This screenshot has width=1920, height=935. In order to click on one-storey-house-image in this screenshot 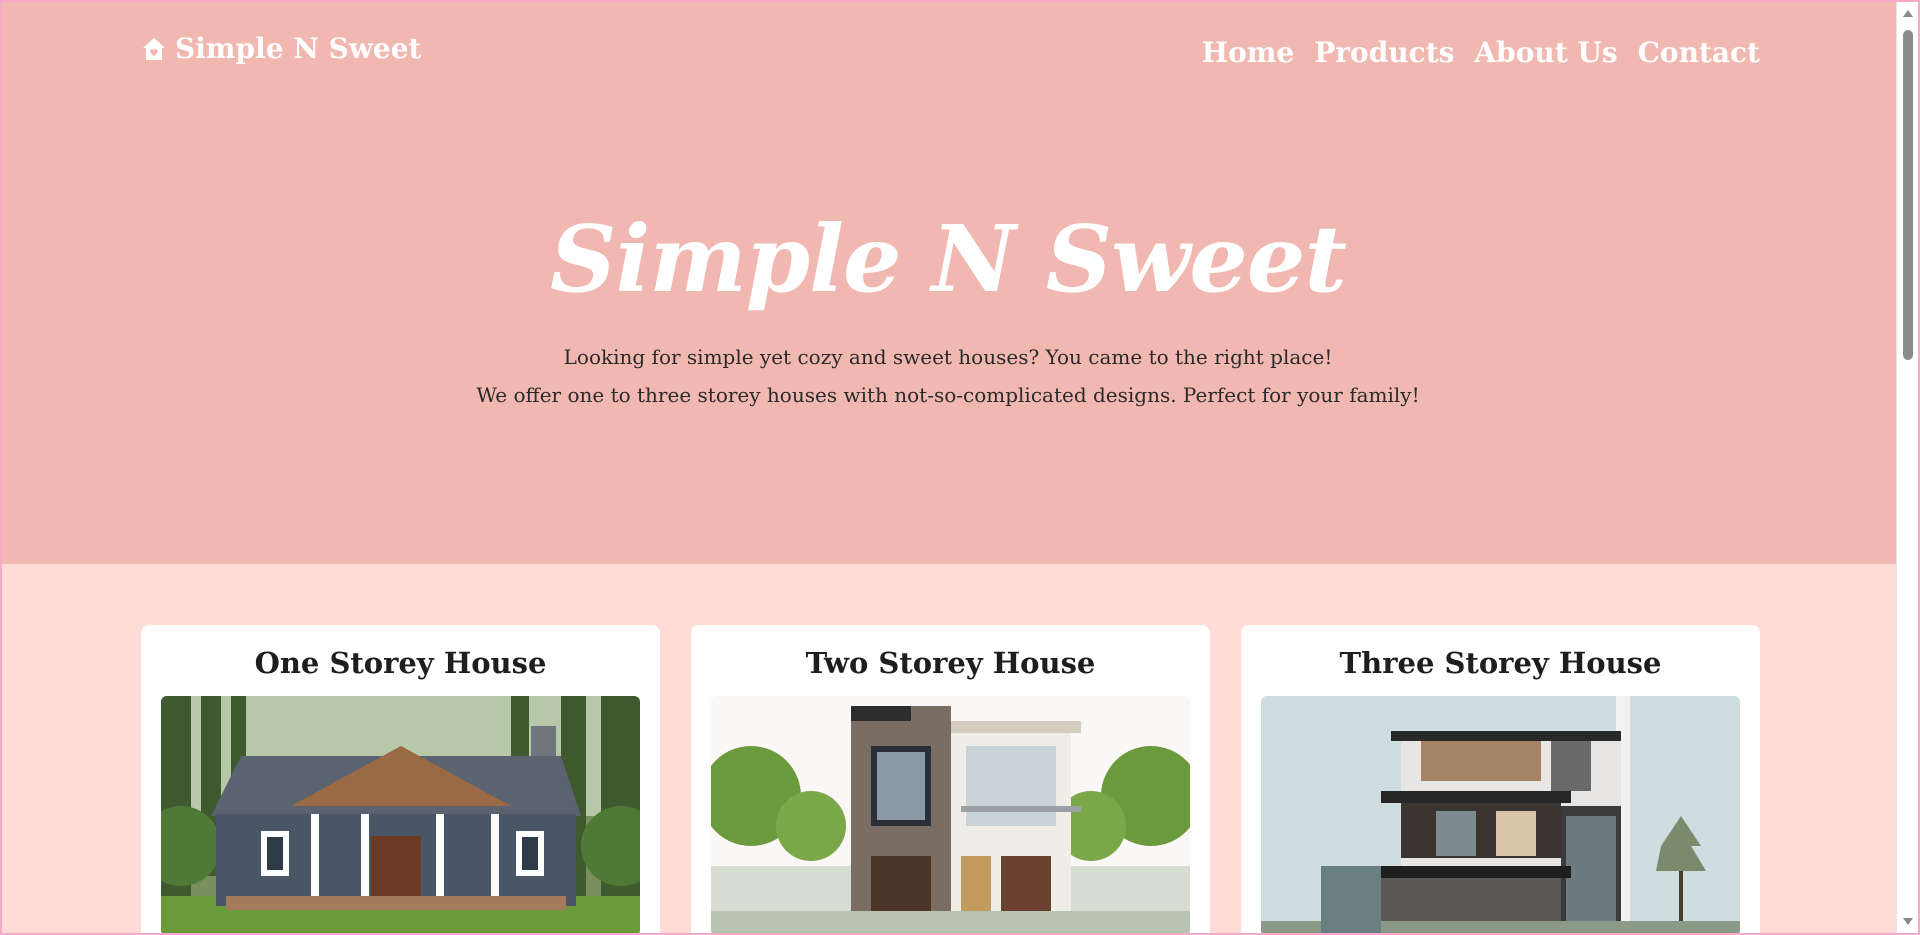, I will do `click(400, 815)`.